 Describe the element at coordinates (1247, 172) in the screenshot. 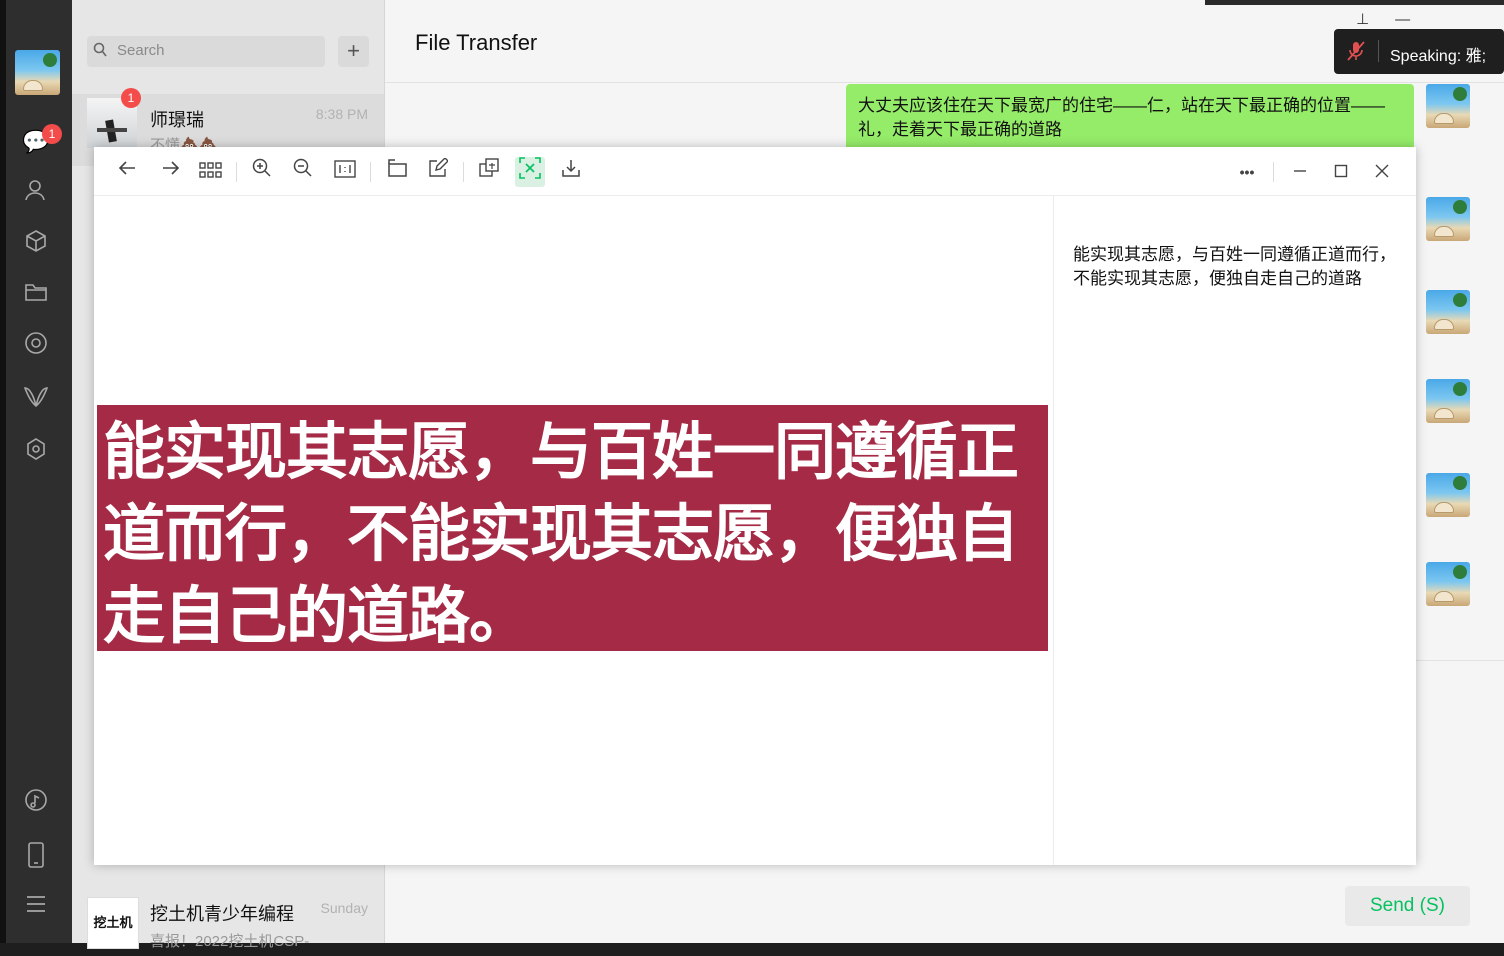

I see `more-options-icon: •••` at that location.